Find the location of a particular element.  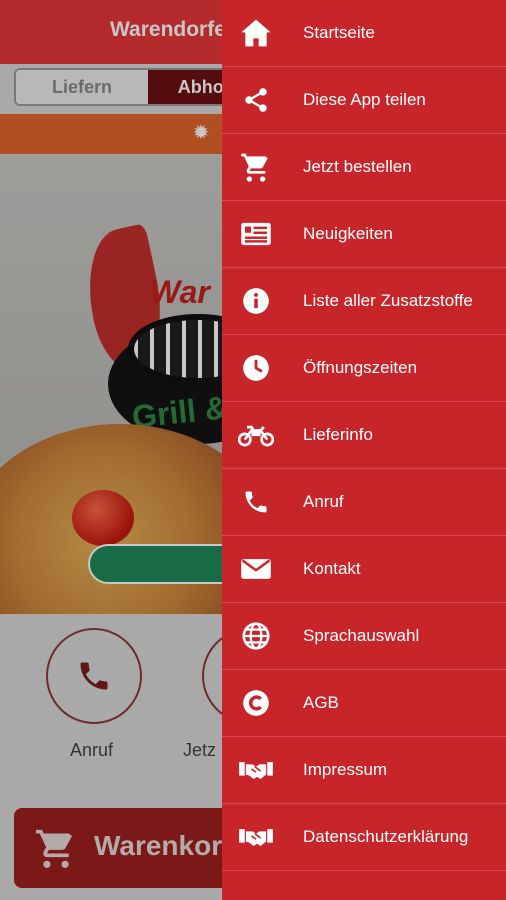

menu-item-additives: Liste aller Zusatzstoffe is located at coordinates (364, 301).